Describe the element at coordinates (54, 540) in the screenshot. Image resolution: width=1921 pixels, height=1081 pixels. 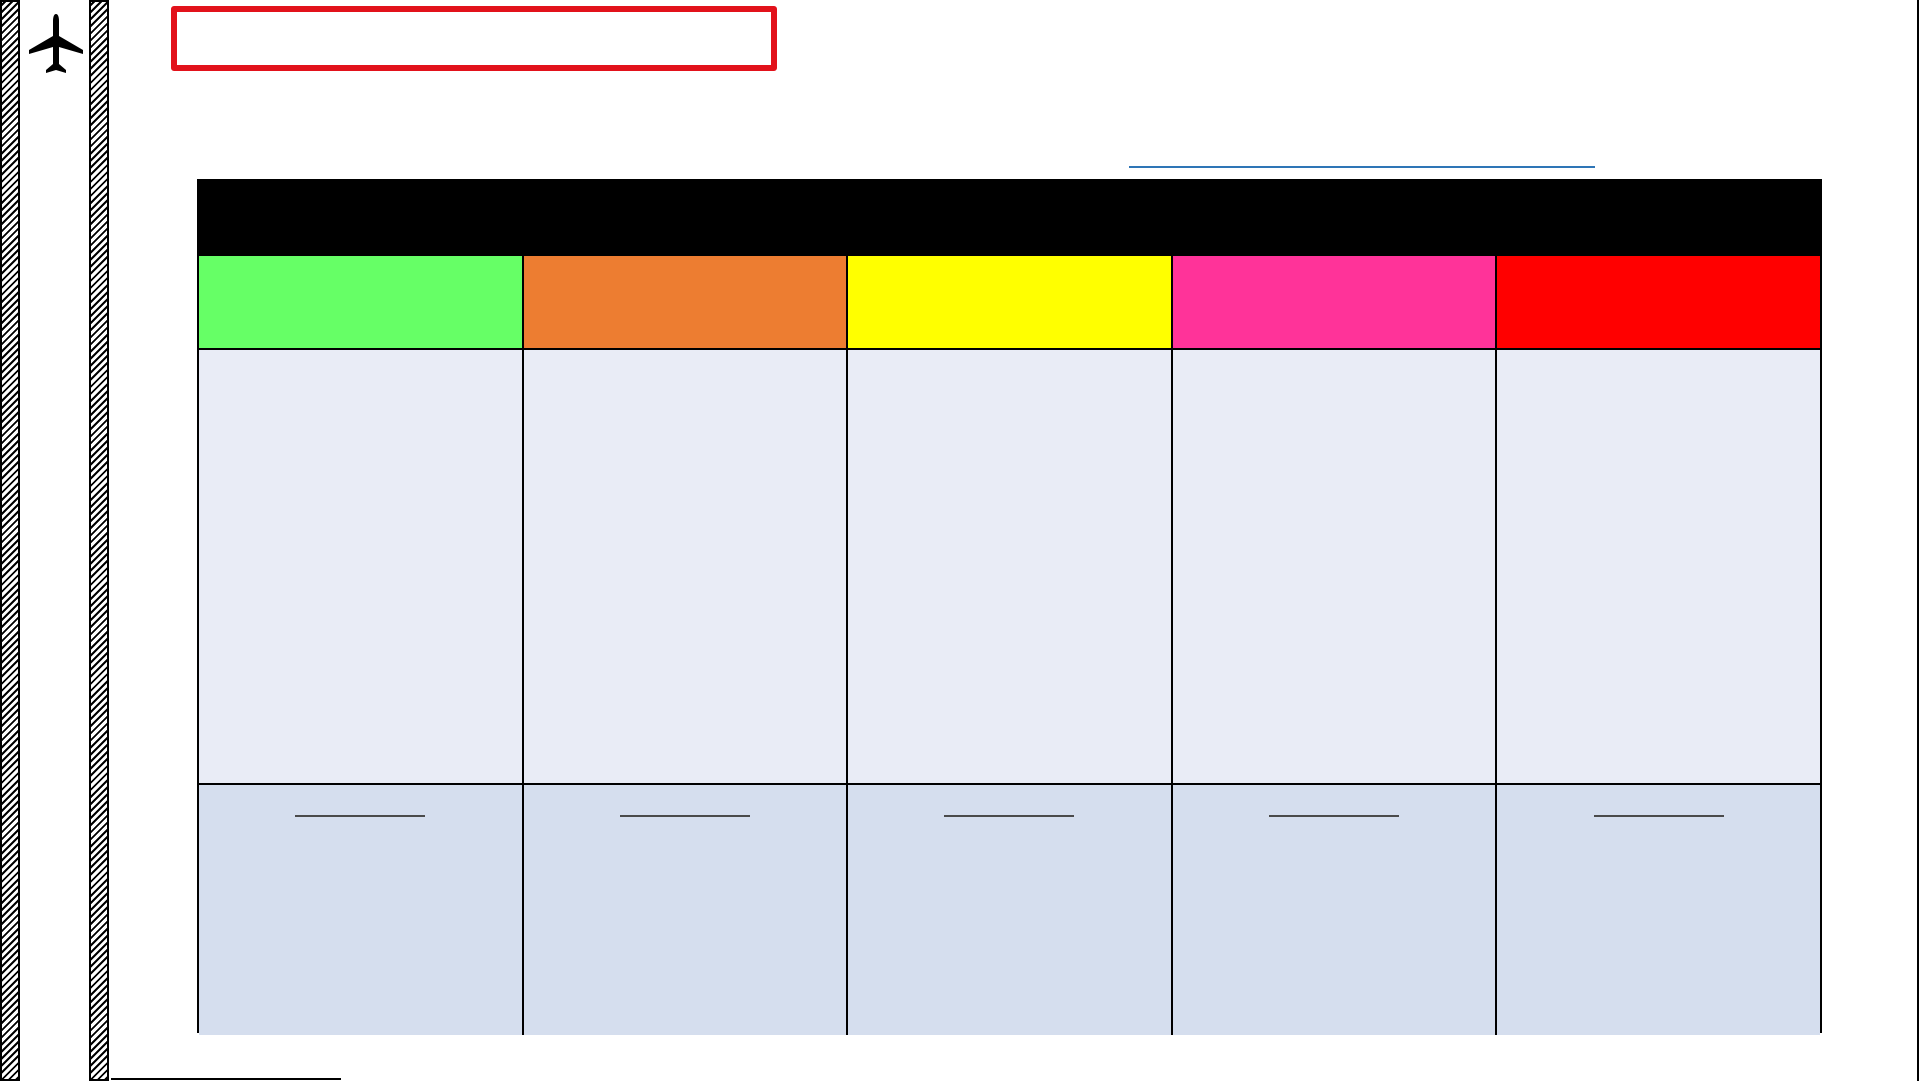
I see `runway-strip` at that location.